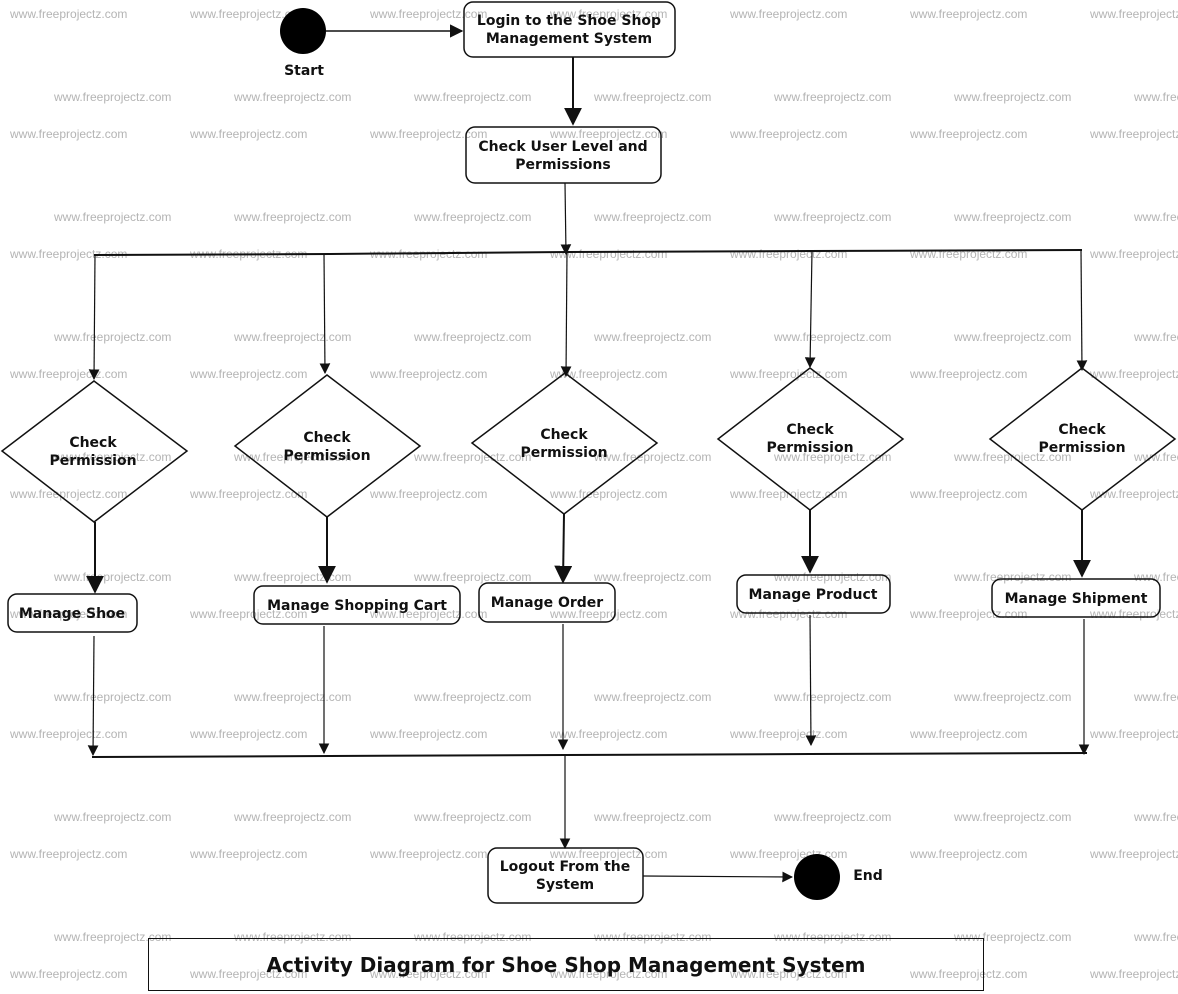 Image resolution: width=1178 pixels, height=994 pixels. I want to click on flow-check-level-to-fork, so click(566, 219).